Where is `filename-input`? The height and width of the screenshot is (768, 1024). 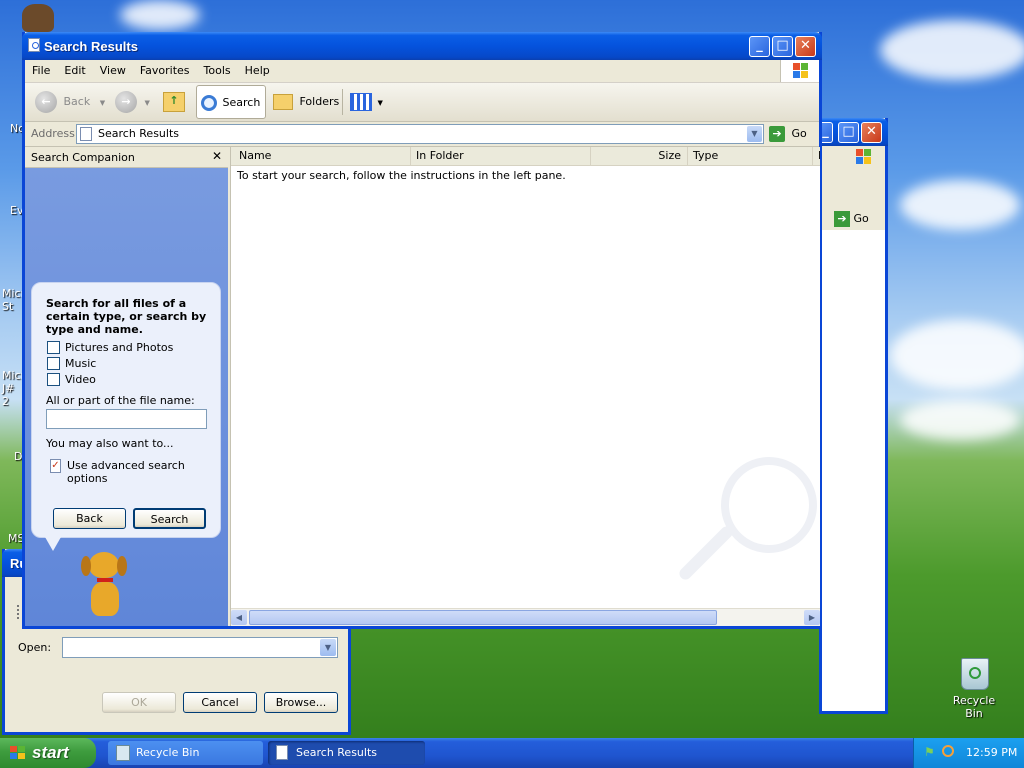
filename-input is located at coordinates (126, 419).